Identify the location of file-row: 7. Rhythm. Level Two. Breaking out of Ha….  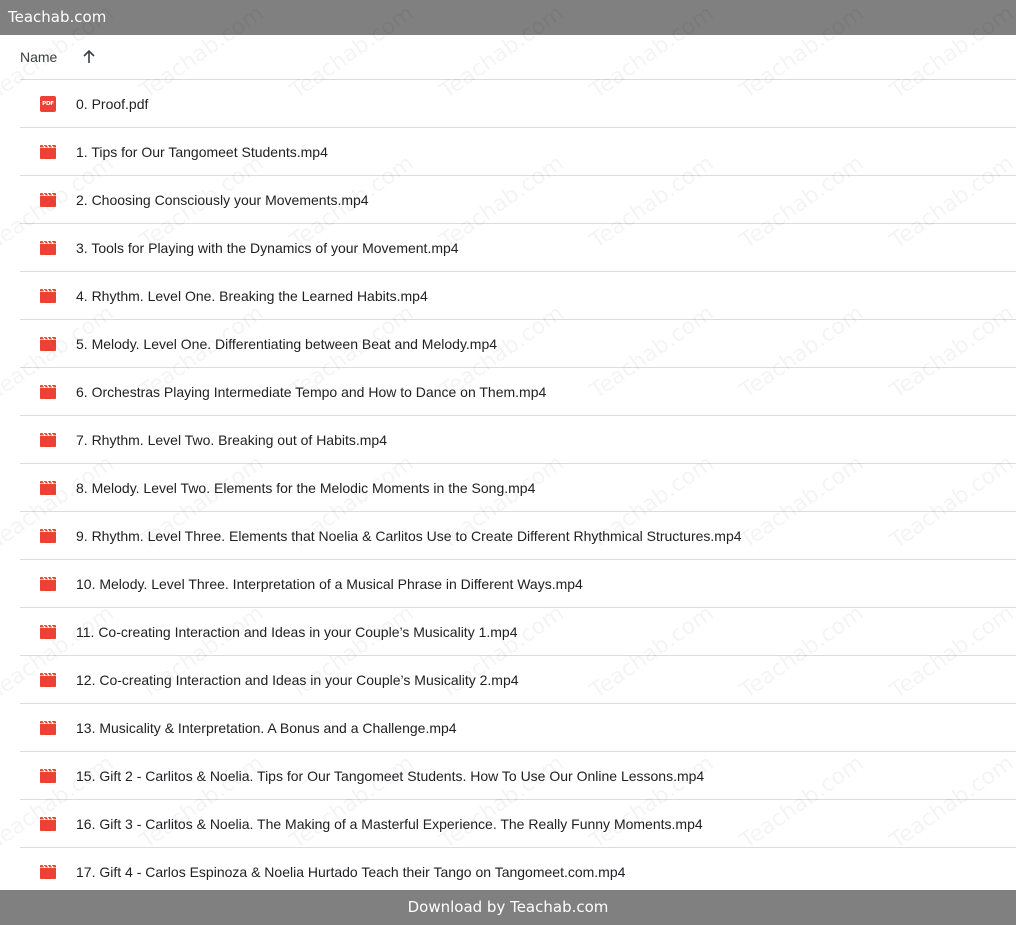
(518, 440).